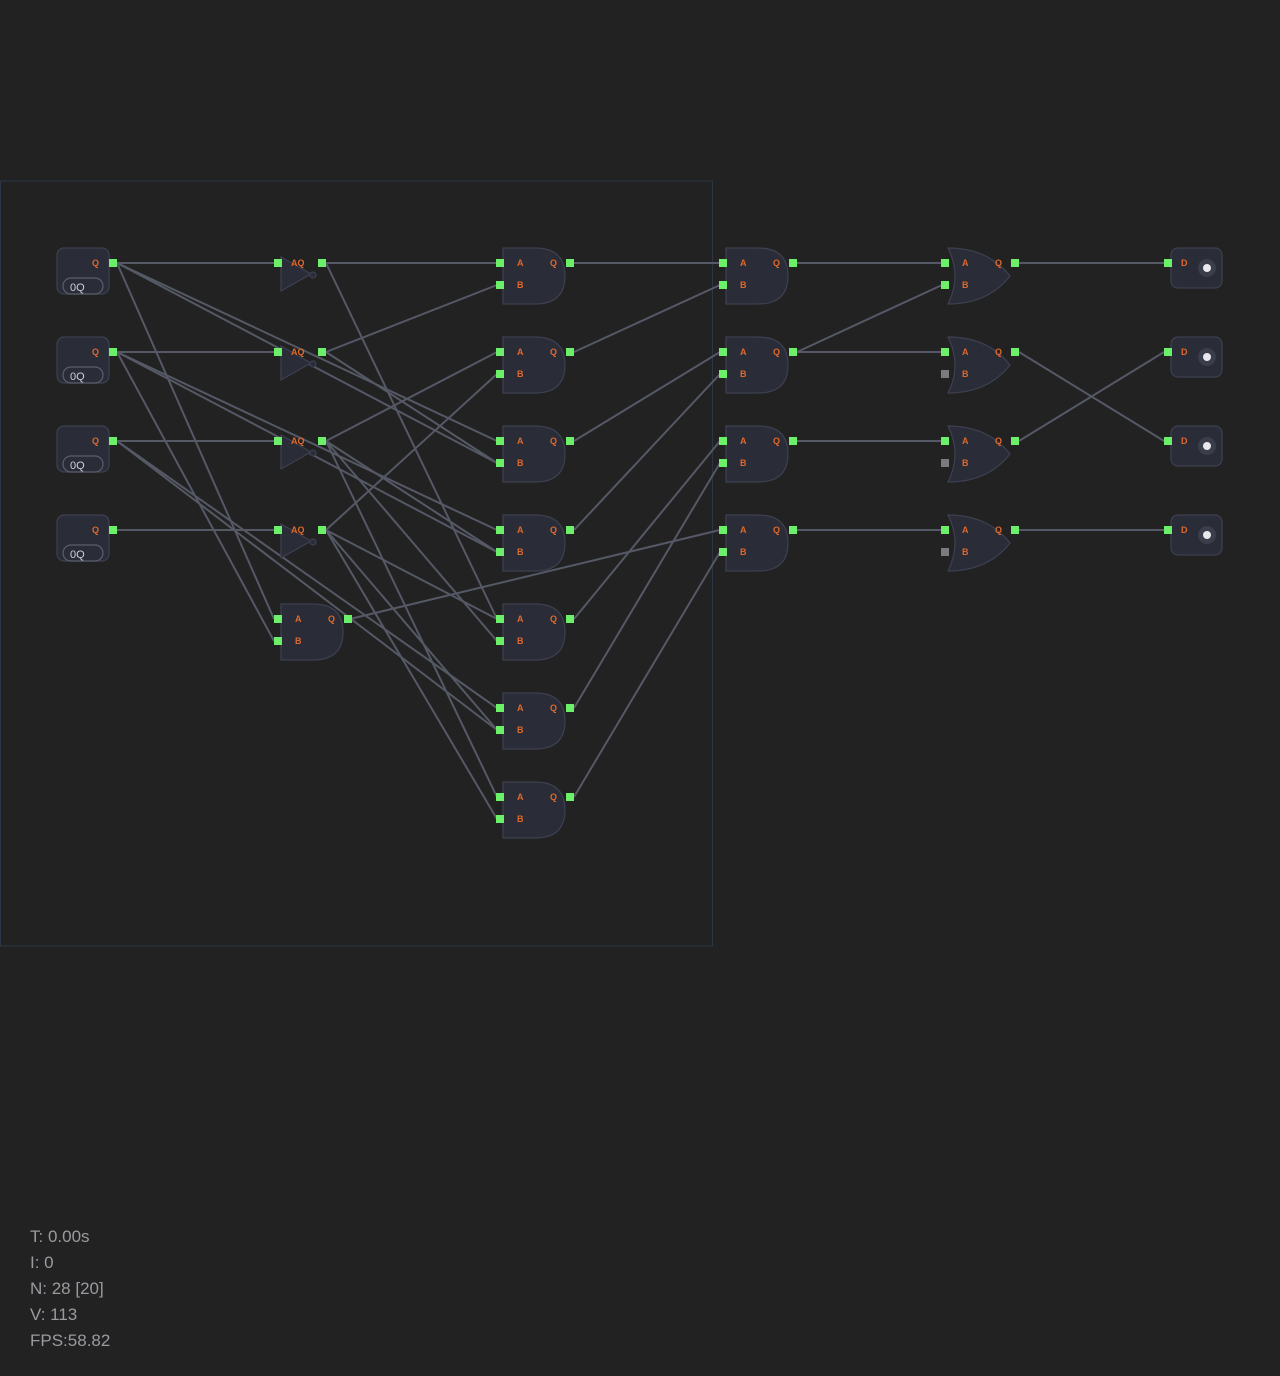 This screenshot has width=1280, height=1376. Describe the element at coordinates (647, 318) in the screenshot. I see `wire` at that location.